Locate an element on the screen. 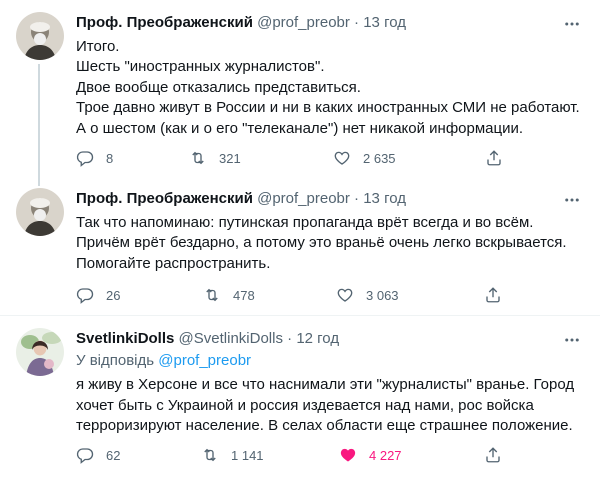  like-button: 2 635 is located at coordinates (364, 158).